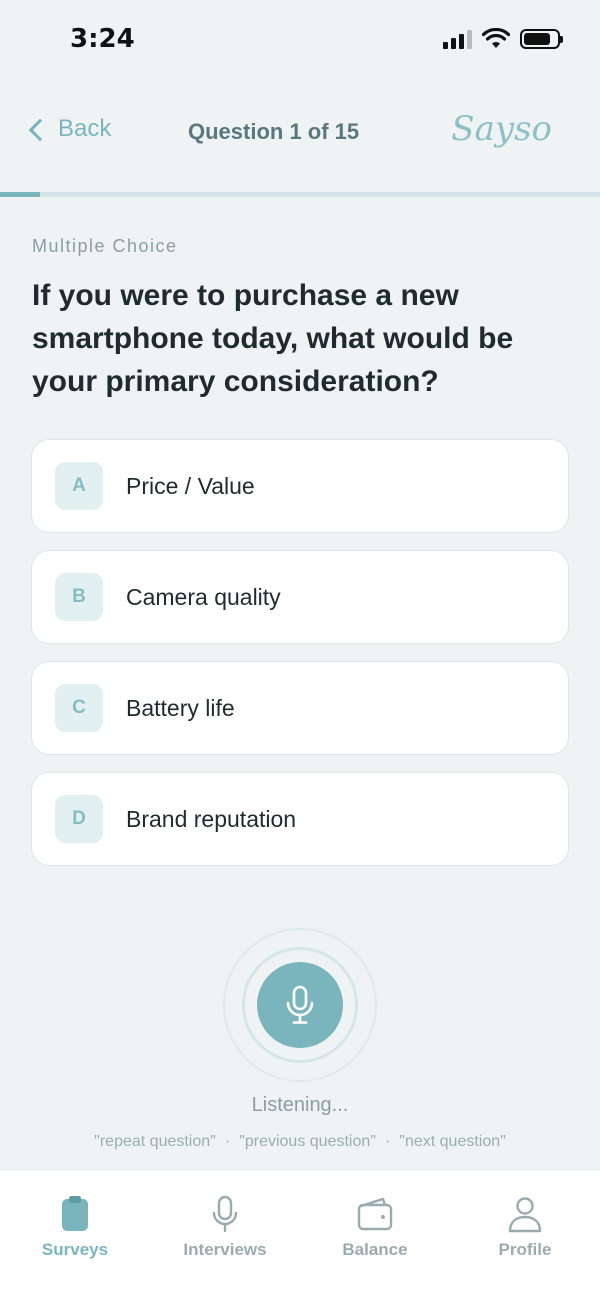 The width and height of the screenshot is (600, 1298). I want to click on option-key: B, so click(79, 597).